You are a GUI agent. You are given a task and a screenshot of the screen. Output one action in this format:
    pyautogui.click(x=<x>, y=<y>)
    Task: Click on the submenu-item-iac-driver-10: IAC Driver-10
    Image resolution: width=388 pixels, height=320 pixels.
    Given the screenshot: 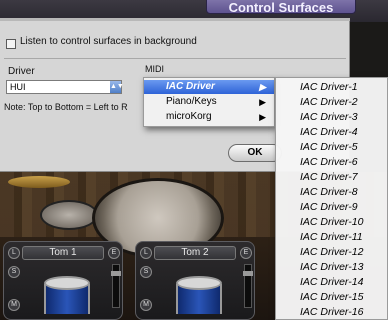 What is the action you would take?
    pyautogui.click(x=331, y=222)
    